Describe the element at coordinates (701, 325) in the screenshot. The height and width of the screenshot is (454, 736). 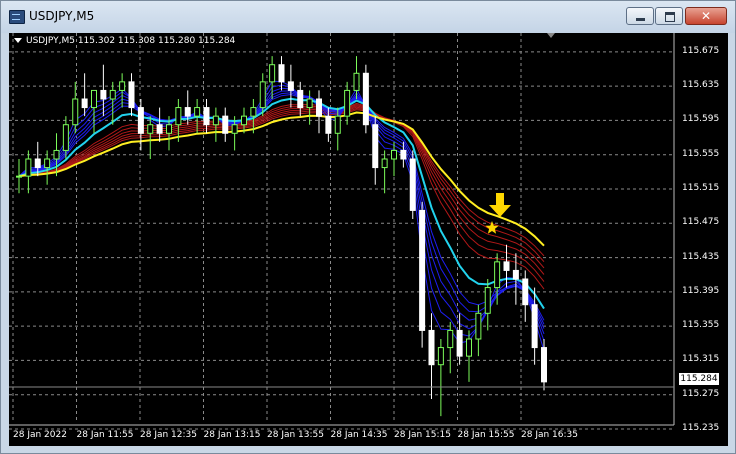
I see `price-tick-label: 115.355` at that location.